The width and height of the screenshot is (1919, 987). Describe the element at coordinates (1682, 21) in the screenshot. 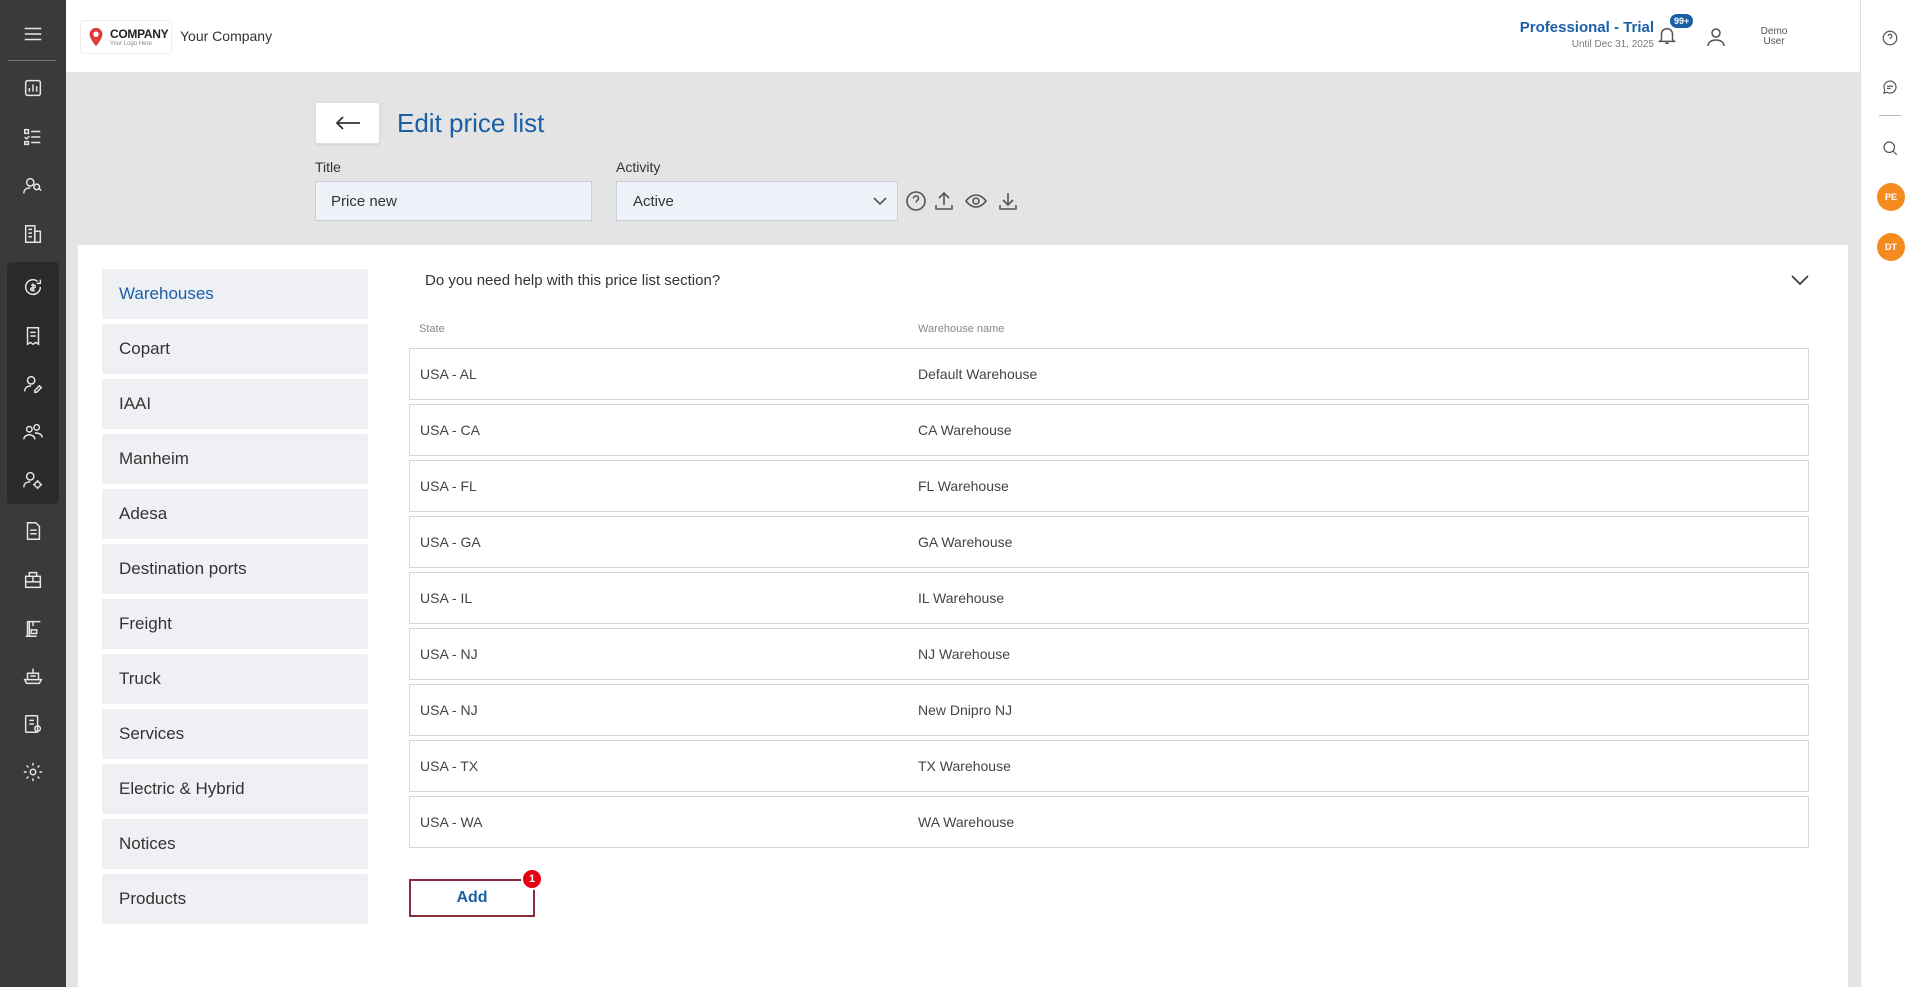

I see `notification-badge: 99+` at that location.